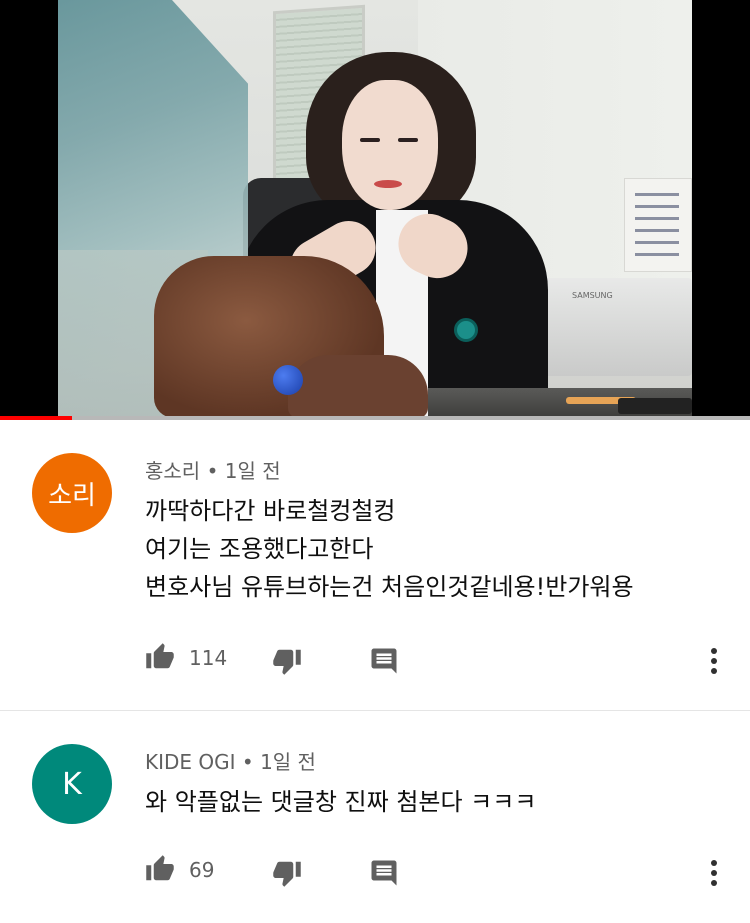  I want to click on avatar: K, so click(72, 784).